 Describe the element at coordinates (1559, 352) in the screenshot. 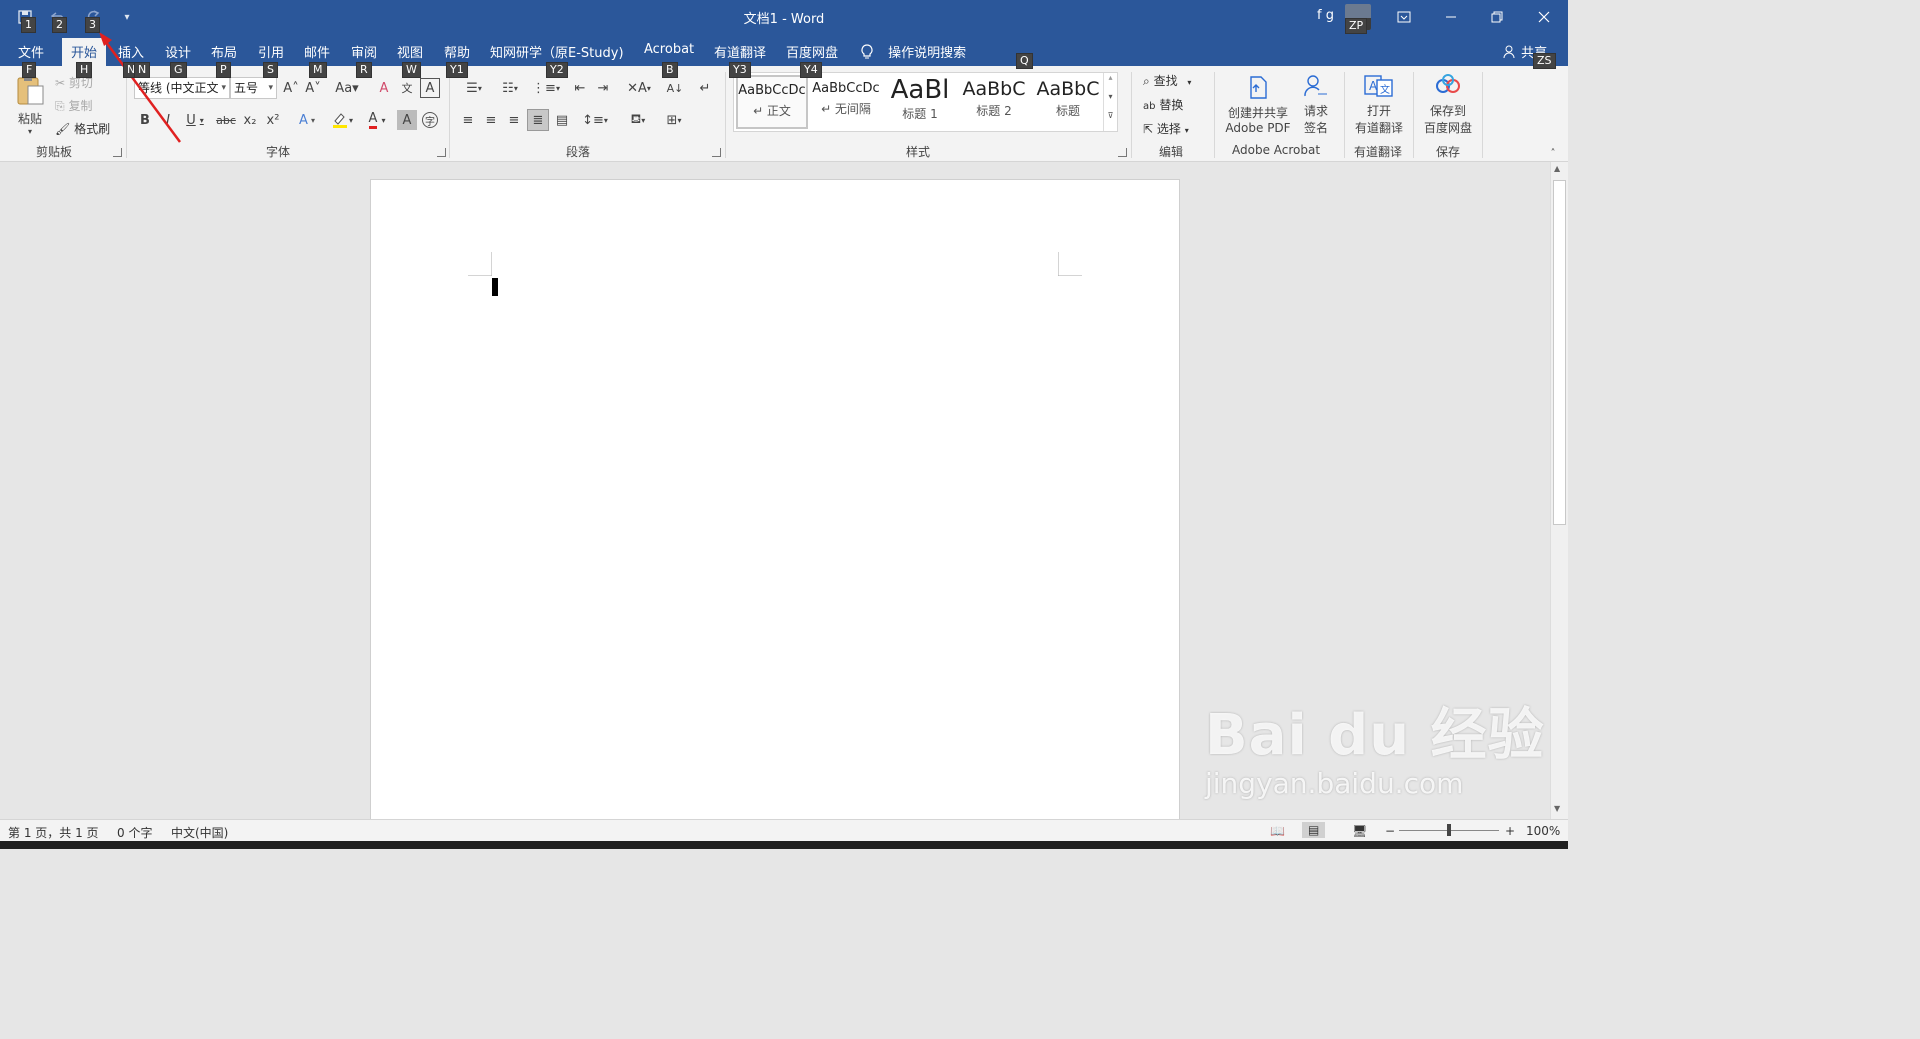

I see `scrollbar-thumb` at that location.